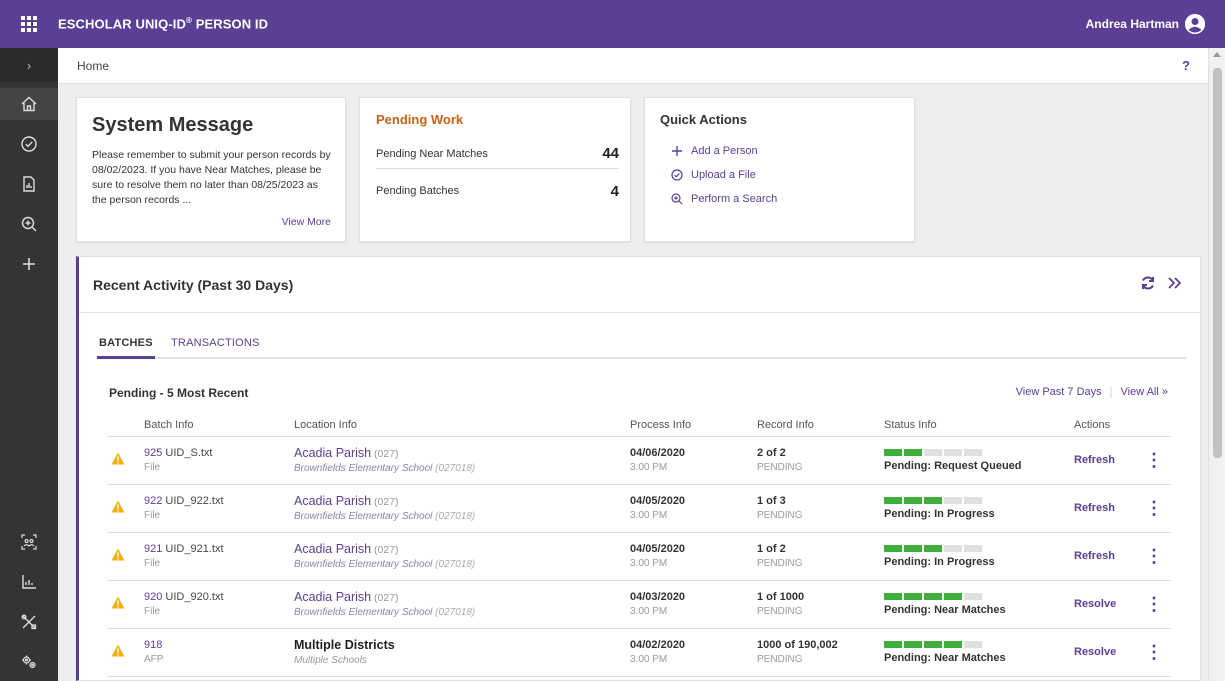 The image size is (1225, 681). I want to click on chart-icon, so click(29, 582).